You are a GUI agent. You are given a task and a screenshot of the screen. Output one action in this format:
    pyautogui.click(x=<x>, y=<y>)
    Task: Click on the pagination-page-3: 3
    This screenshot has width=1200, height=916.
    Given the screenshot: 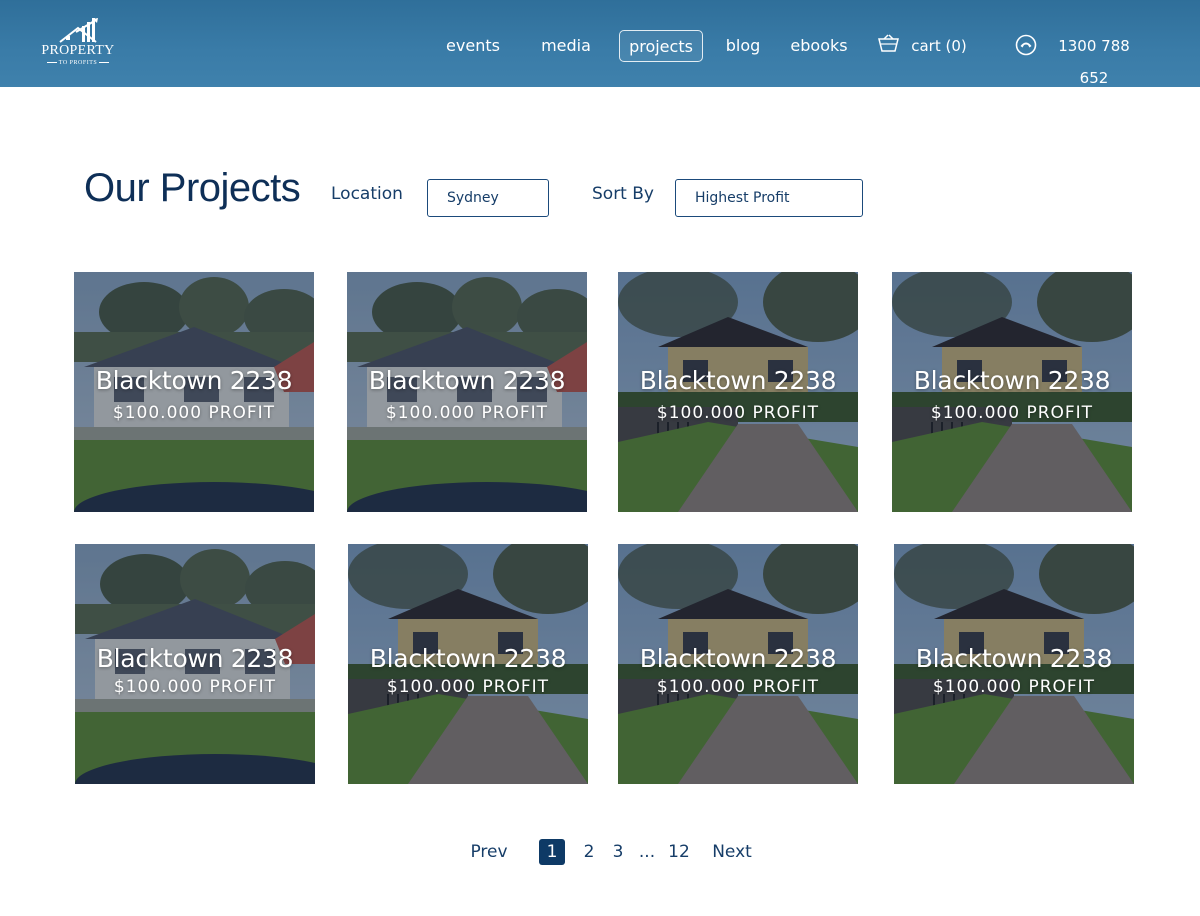 What is the action you would take?
    pyautogui.click(x=618, y=852)
    